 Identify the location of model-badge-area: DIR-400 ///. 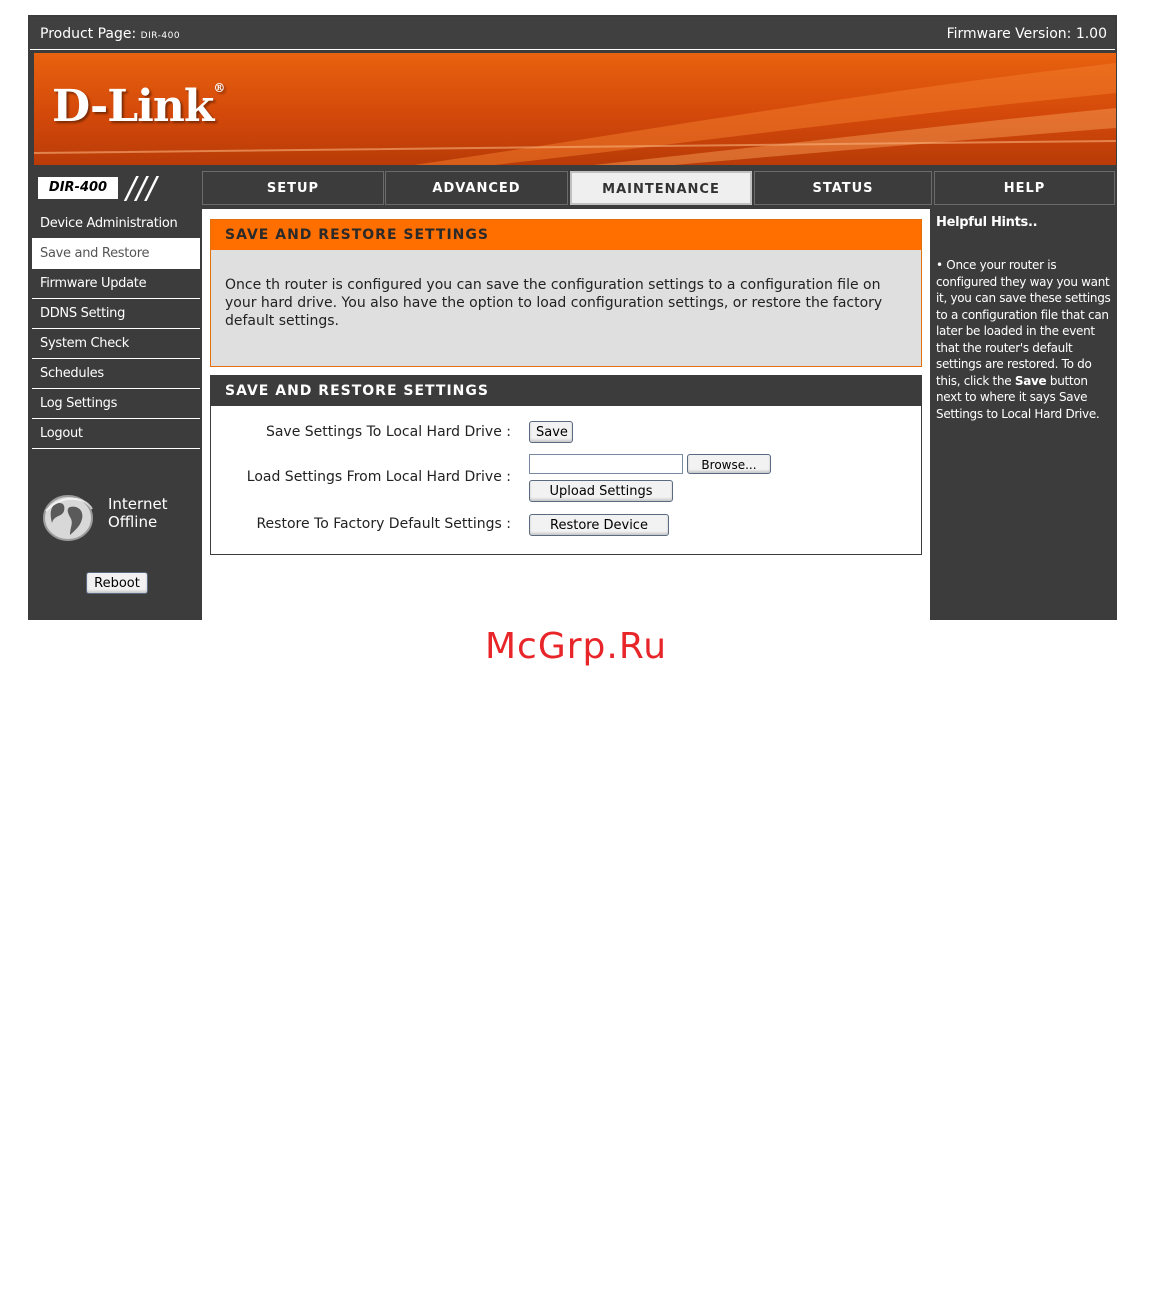
(116, 188).